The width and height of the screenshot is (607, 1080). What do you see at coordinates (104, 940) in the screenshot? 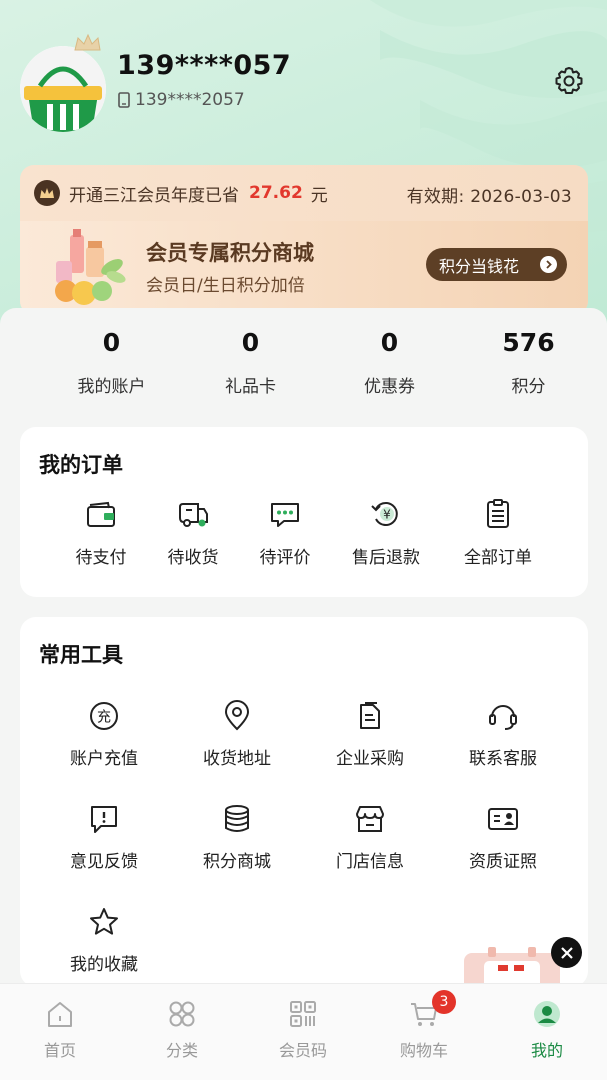
I see `tool-favorites: 我的收藏` at bounding box center [104, 940].